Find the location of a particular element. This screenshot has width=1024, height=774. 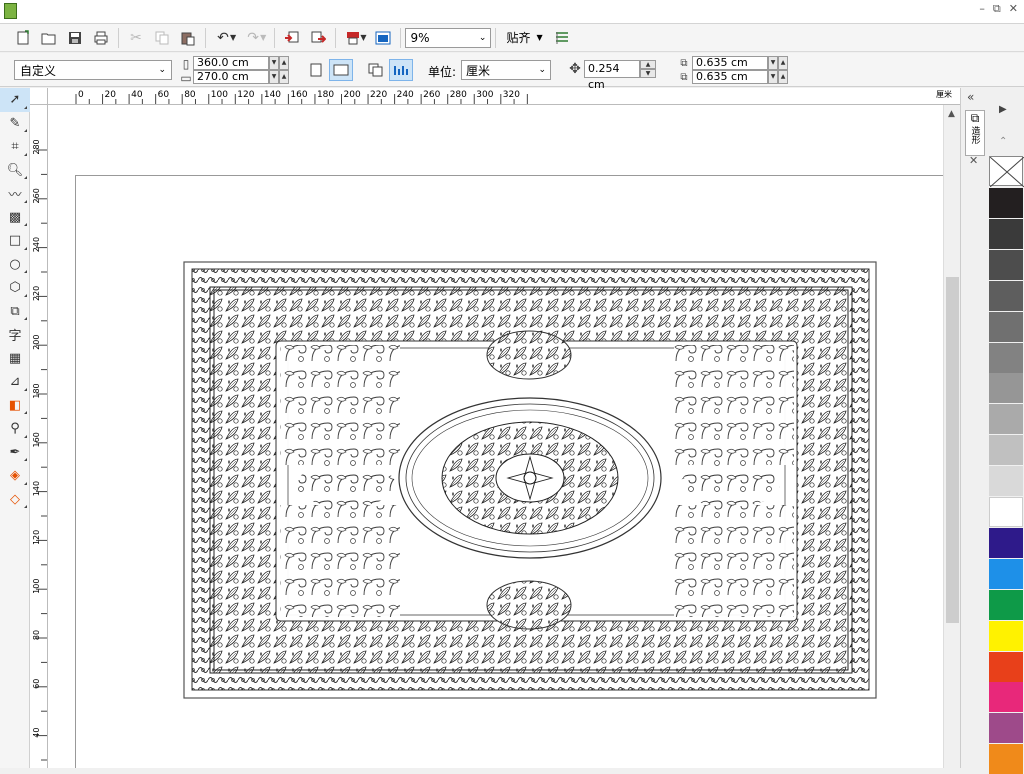

shaping-docker-tab: ⧉ 造形 is located at coordinates (975, 133).